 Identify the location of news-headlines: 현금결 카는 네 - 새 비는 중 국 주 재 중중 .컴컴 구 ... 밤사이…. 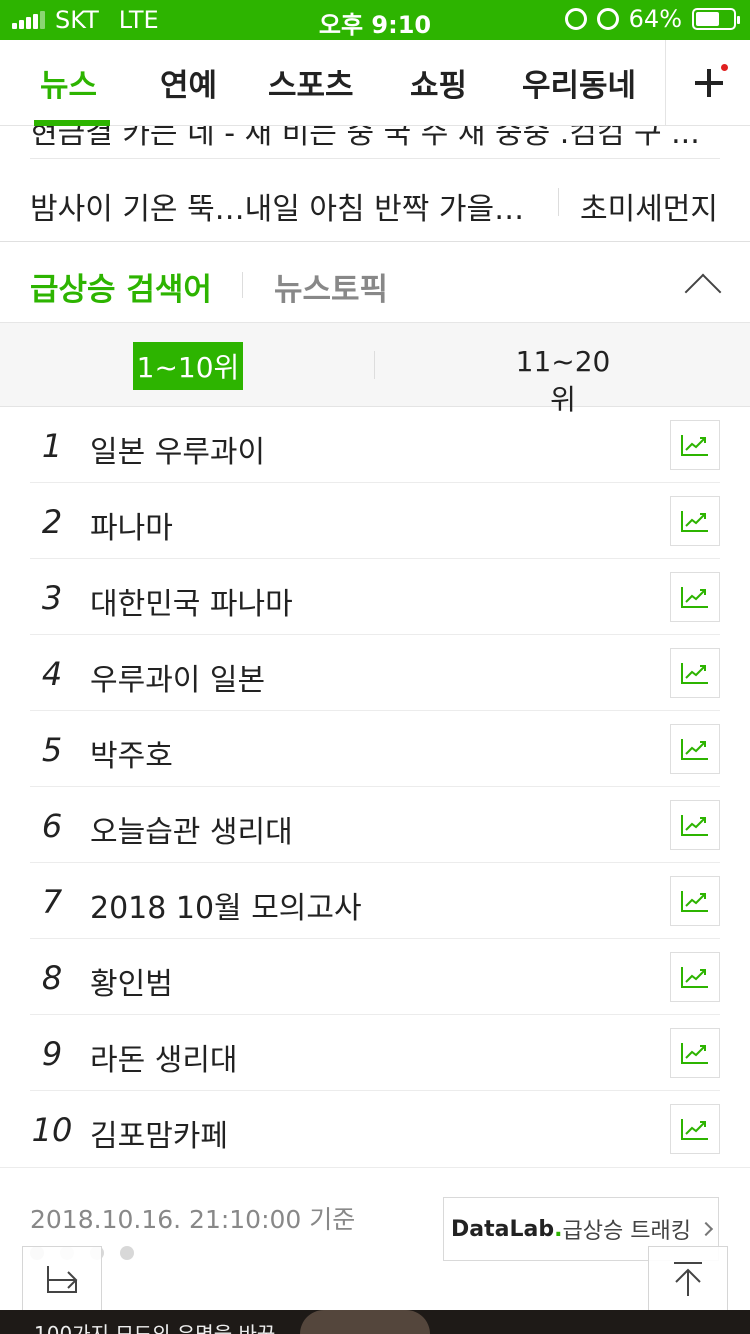
(375, 183).